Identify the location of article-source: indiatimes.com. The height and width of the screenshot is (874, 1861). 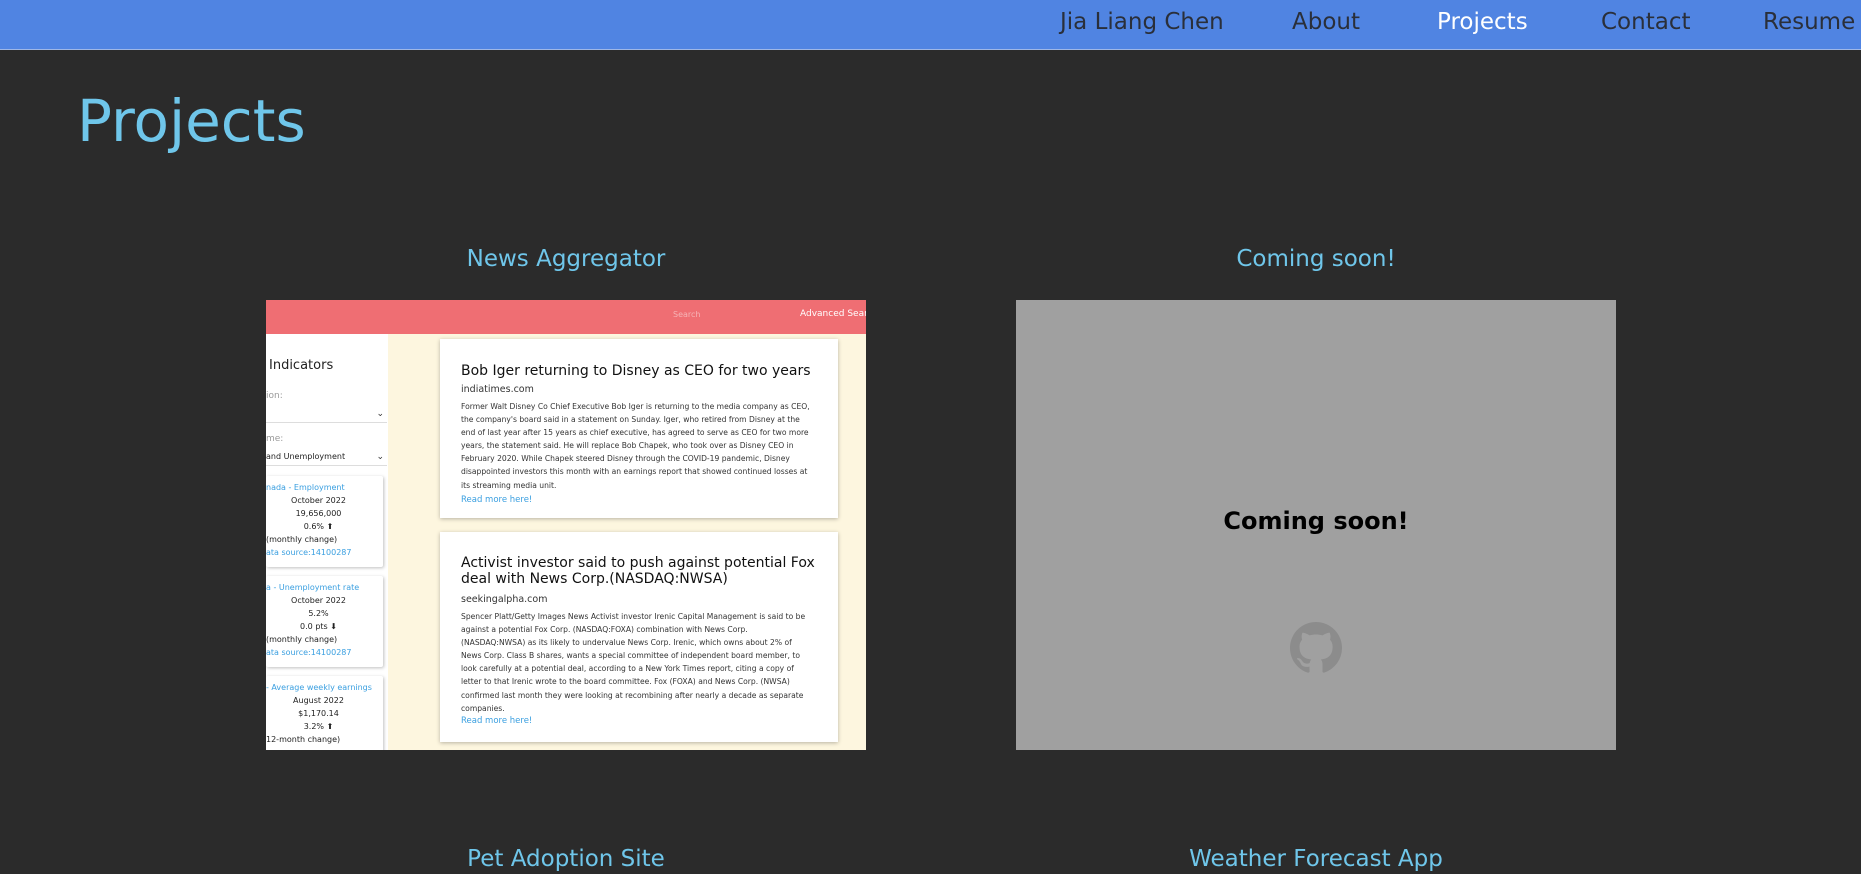
(497, 389).